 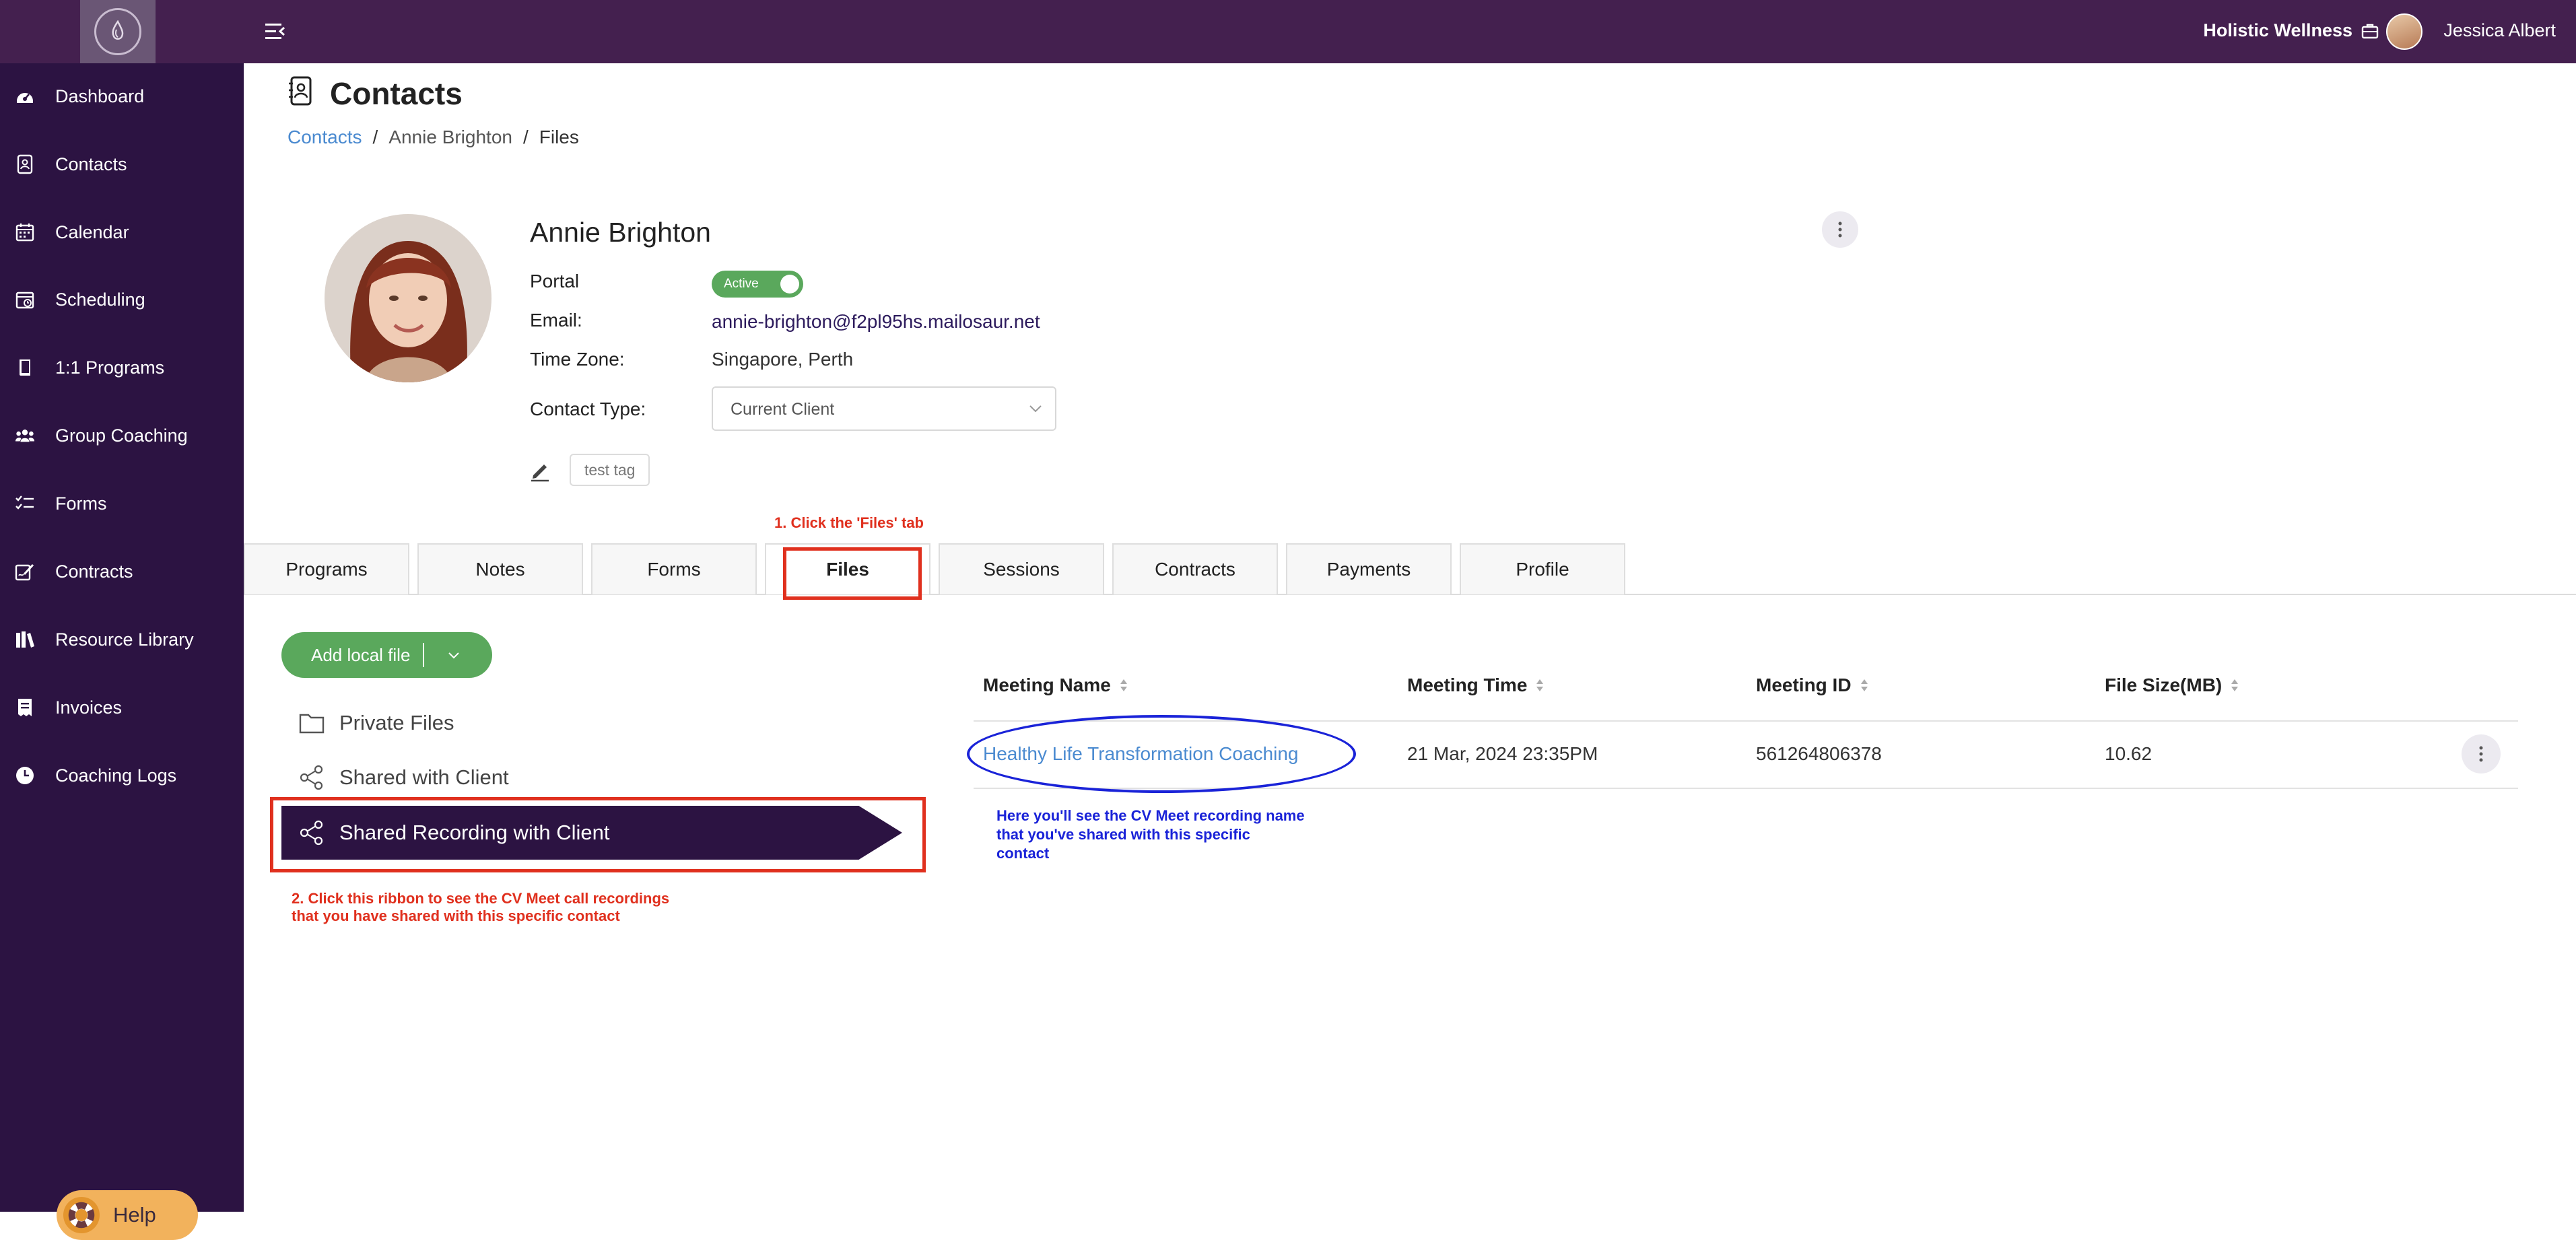 I want to click on table-annotation-line-3: contact, so click(x=1023, y=853).